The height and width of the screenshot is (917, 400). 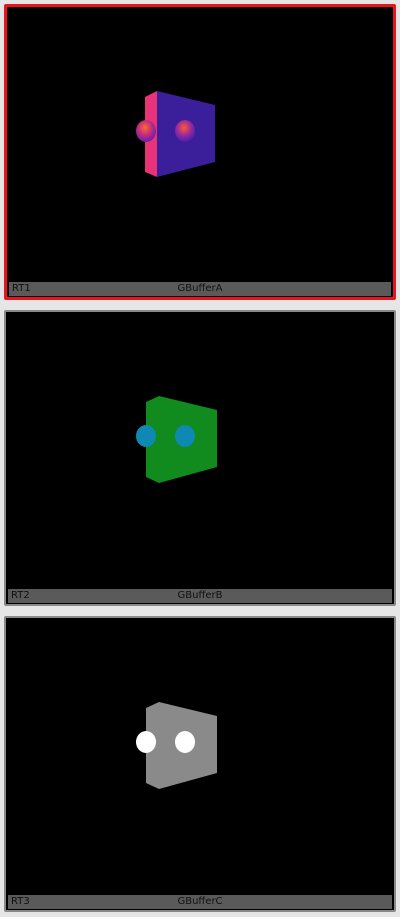 I want to click on status-bar: RT3 GBufferC, so click(x=200, y=902).